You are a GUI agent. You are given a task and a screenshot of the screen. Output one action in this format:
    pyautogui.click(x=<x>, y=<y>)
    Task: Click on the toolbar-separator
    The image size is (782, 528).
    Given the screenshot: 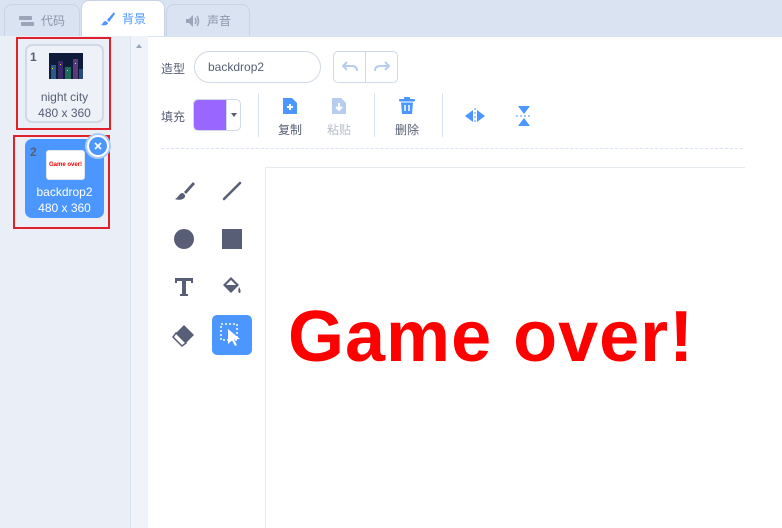 What is the action you would take?
    pyautogui.click(x=452, y=148)
    